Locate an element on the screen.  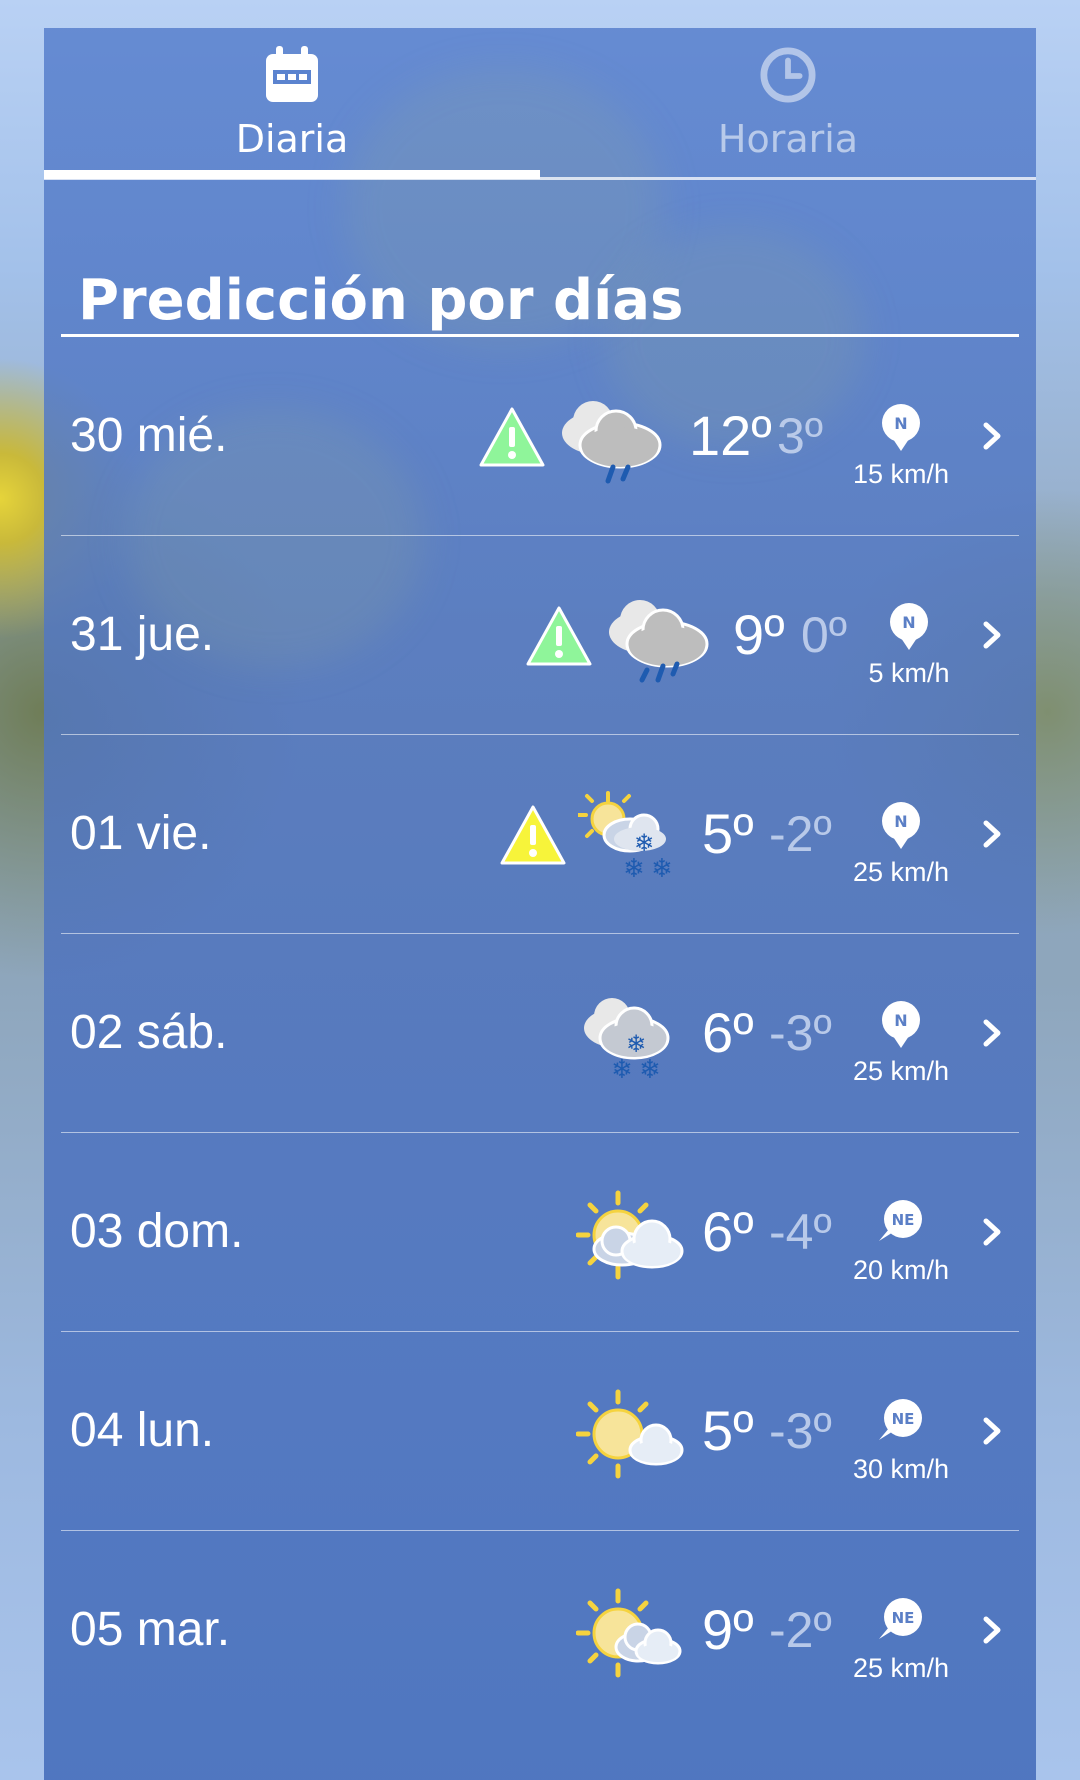
sun-small-cloud-icon is located at coordinates (630, 1434).